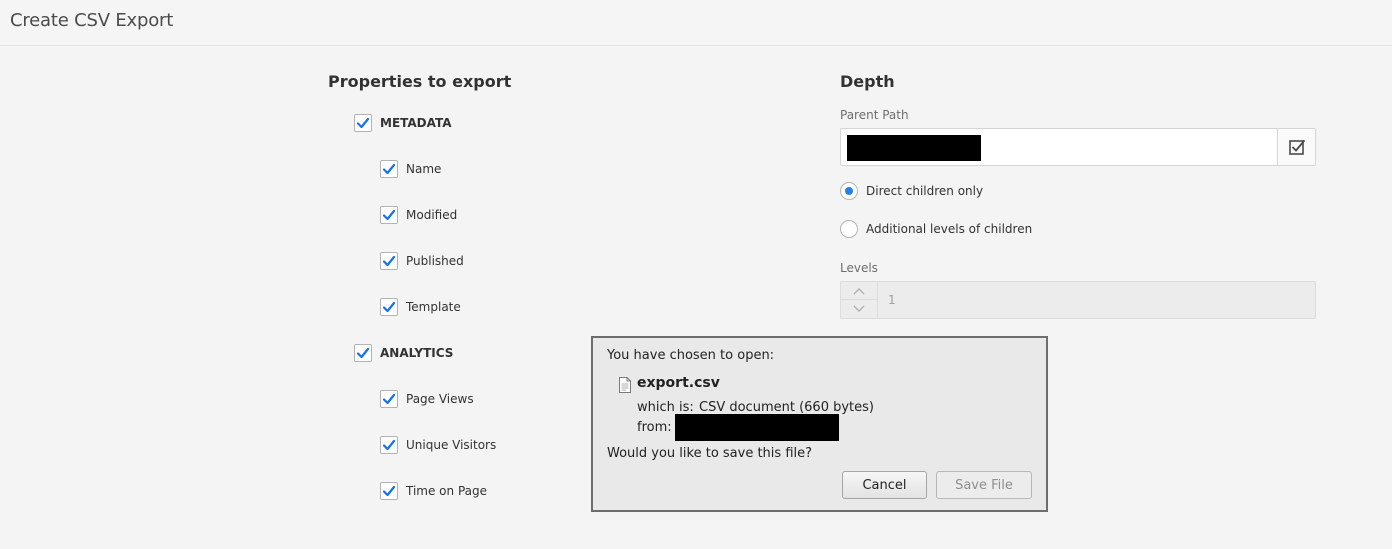 The image size is (1392, 549). I want to click on checkbox-label: METADATA, so click(416, 123).